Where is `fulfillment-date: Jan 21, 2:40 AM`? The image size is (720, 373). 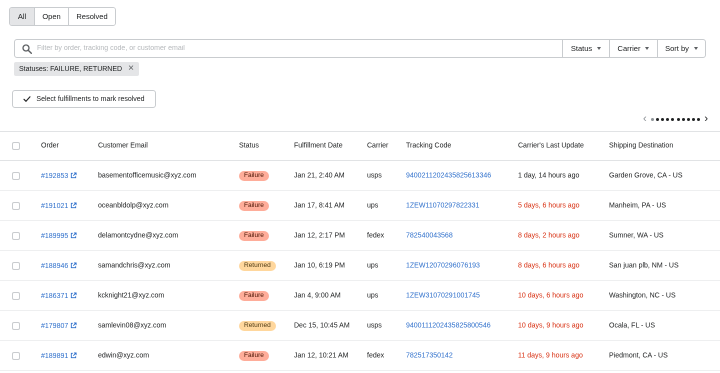
fulfillment-date: Jan 21, 2:40 AM is located at coordinates (319, 175).